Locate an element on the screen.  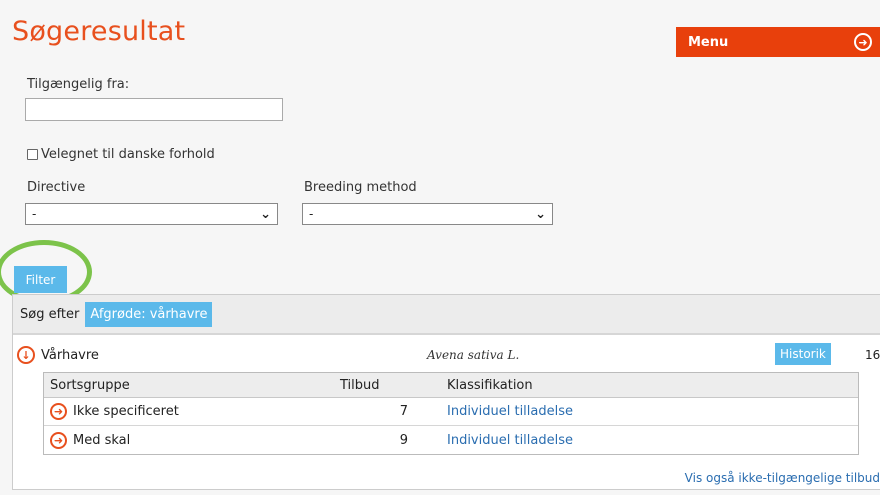
header-classification: Klassifikation is located at coordinates (490, 385).